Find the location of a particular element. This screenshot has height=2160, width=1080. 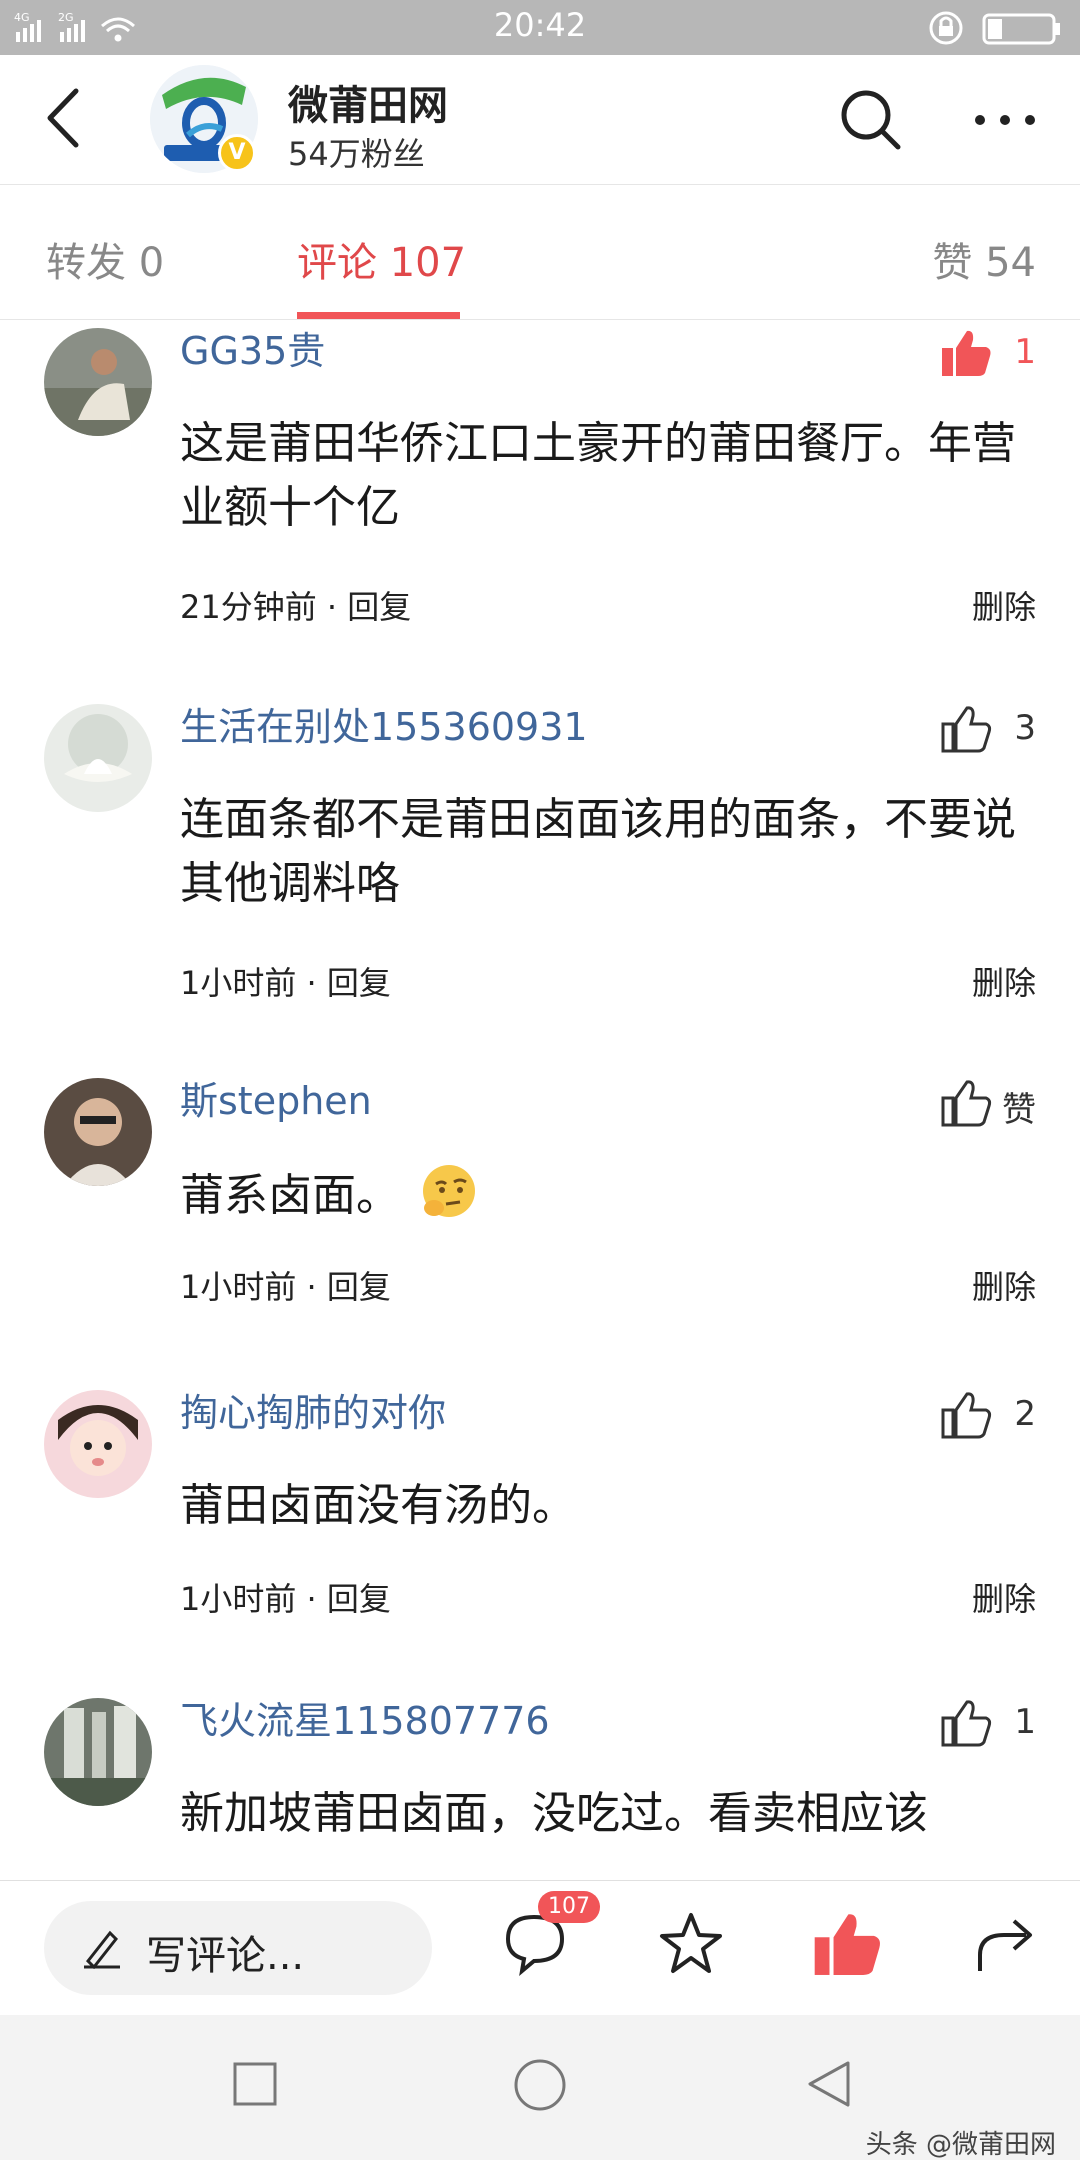

comment-text-body: 莆系卤面。 is located at coordinates (290, 1195).